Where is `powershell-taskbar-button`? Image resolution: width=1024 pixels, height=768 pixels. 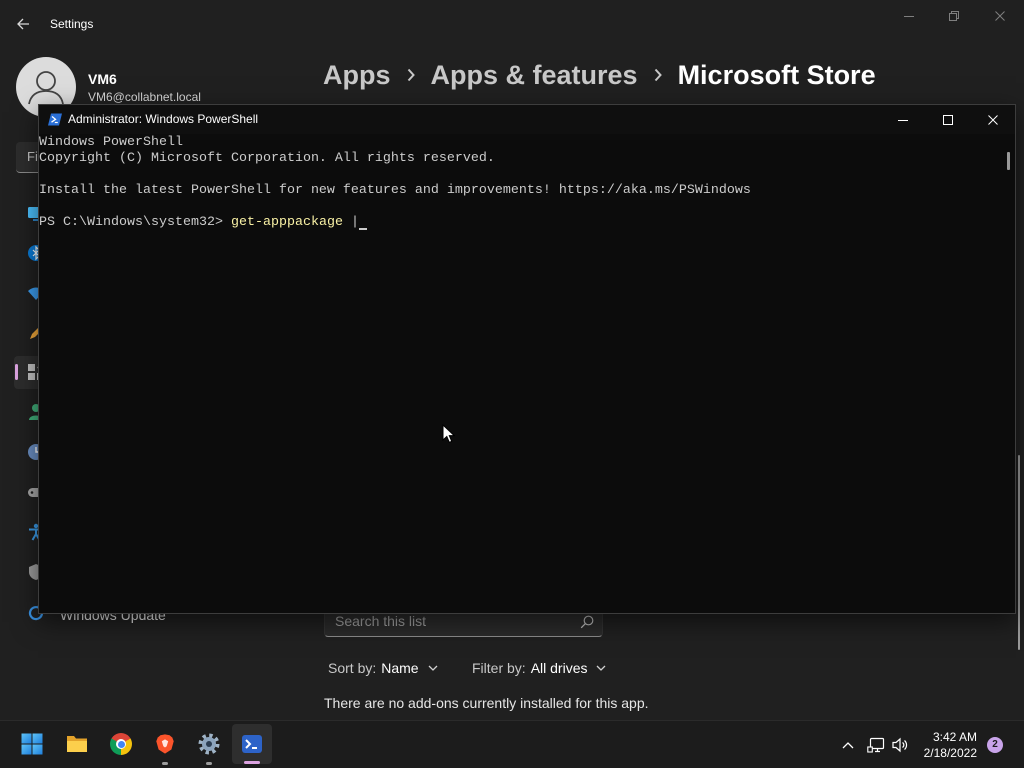
powershell-taskbar-button is located at coordinates (252, 744).